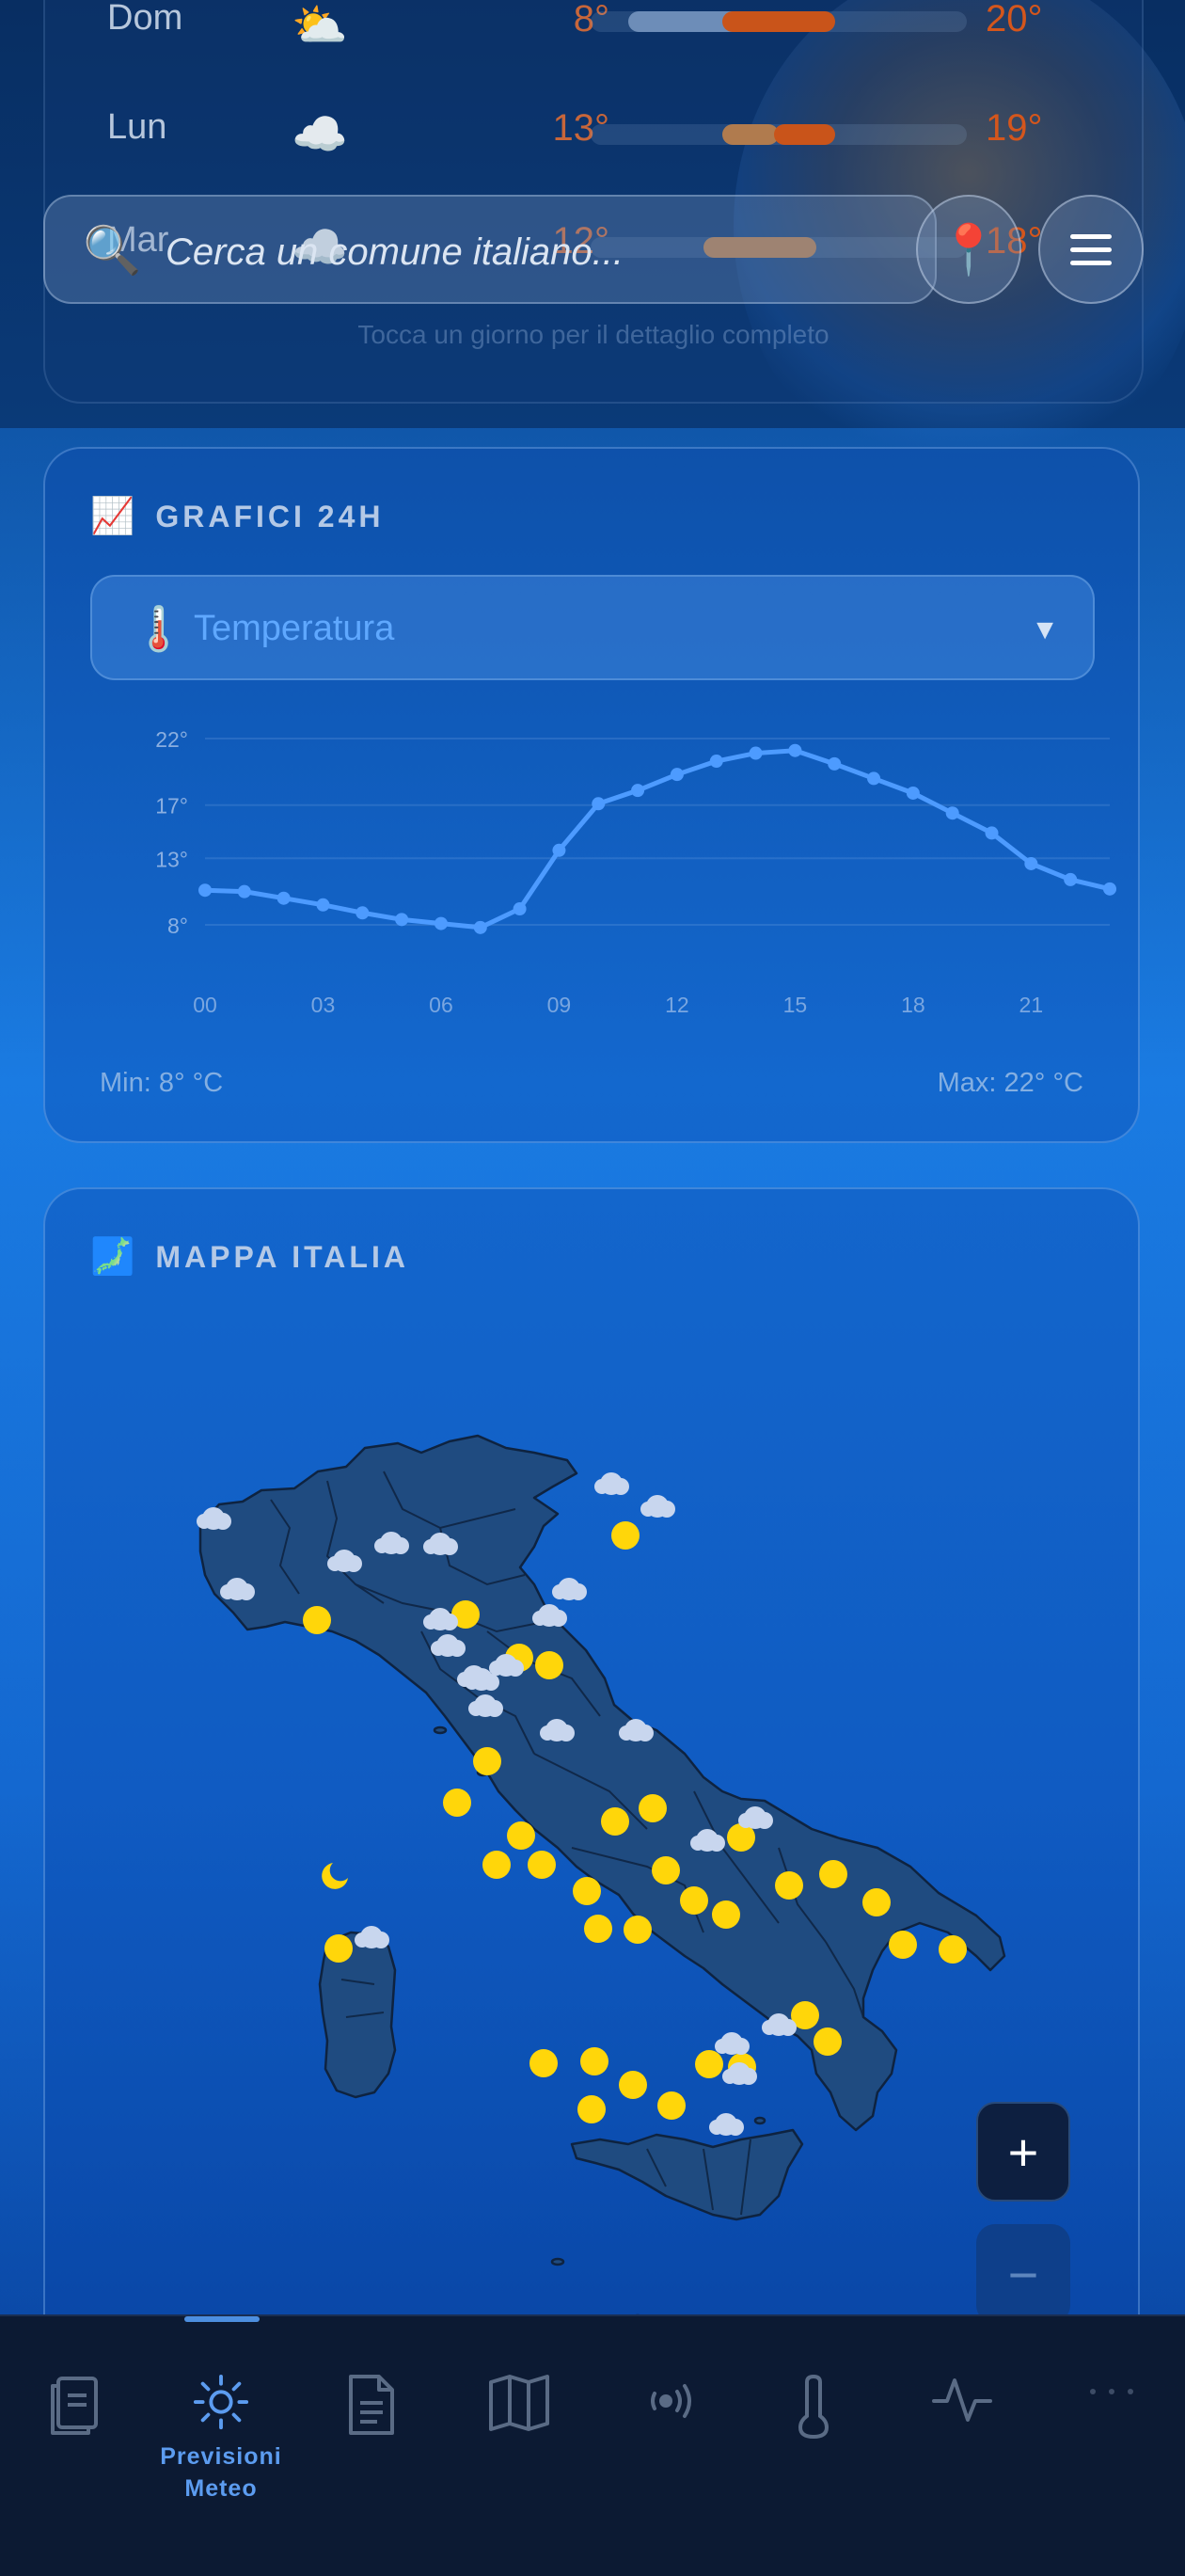 The width and height of the screenshot is (1185, 2576). I want to click on nav-item-activity, so click(962, 2410).